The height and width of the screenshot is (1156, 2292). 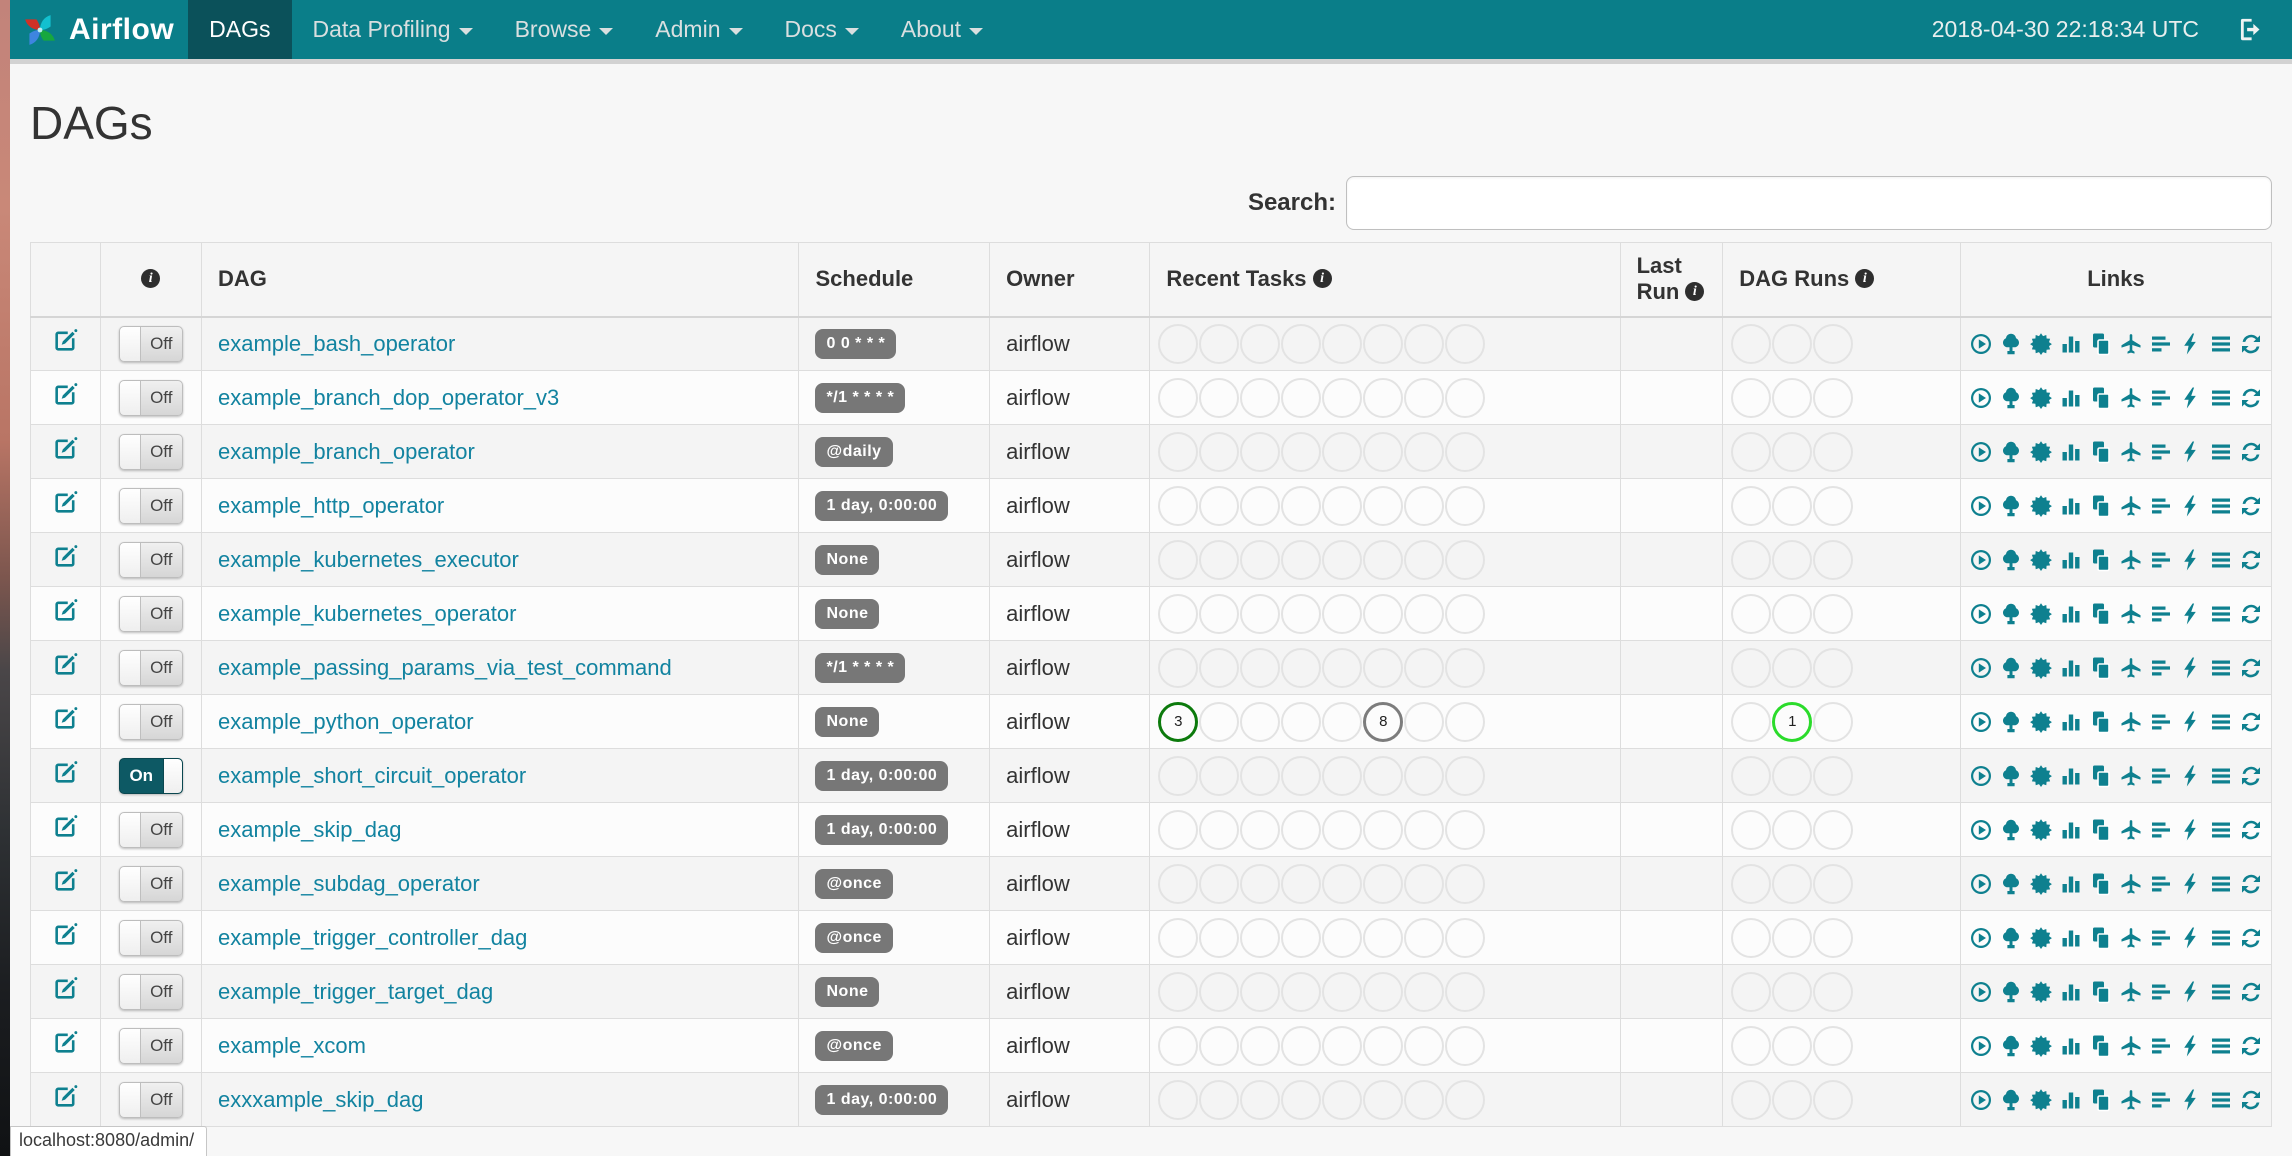 I want to click on schedule-badge: @daily, so click(x=854, y=452).